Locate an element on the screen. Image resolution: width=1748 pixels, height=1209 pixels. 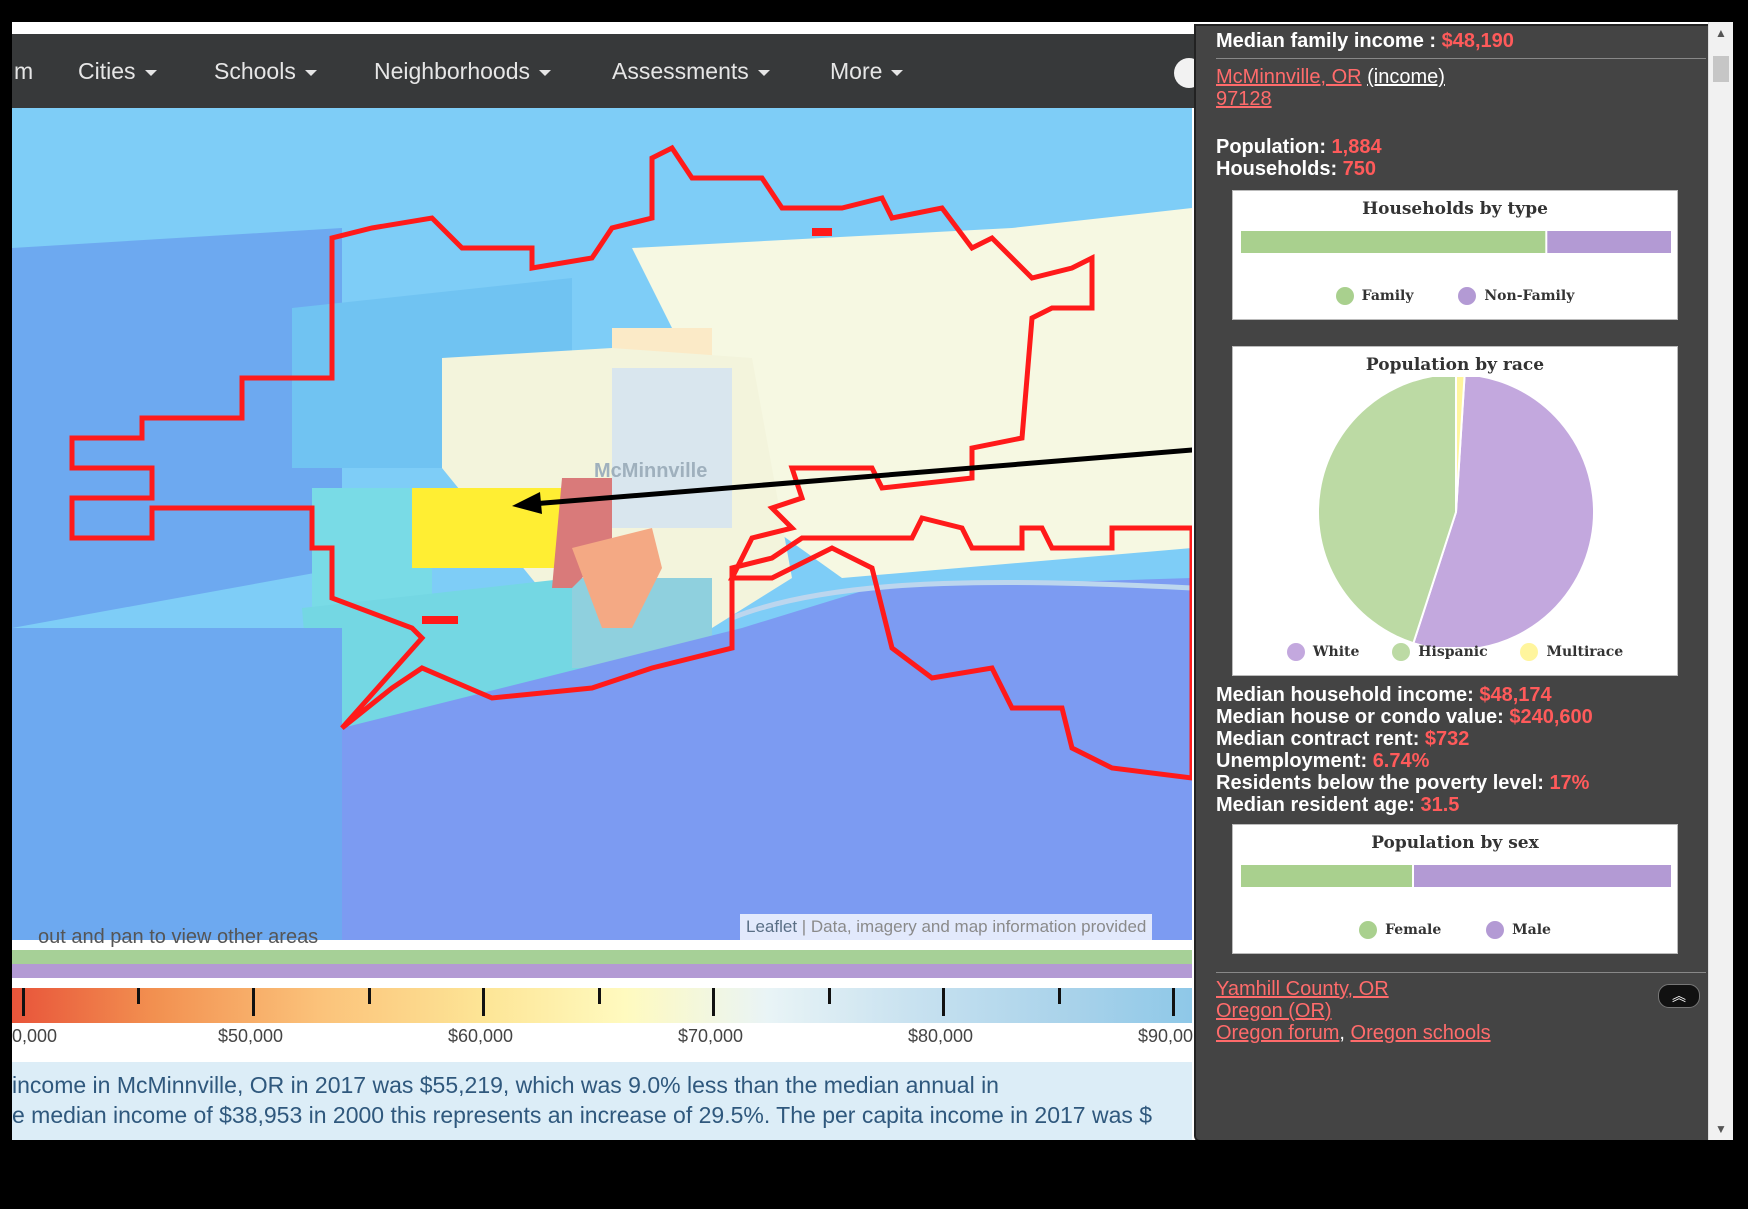
bar-segment-female is located at coordinates (1327, 876).